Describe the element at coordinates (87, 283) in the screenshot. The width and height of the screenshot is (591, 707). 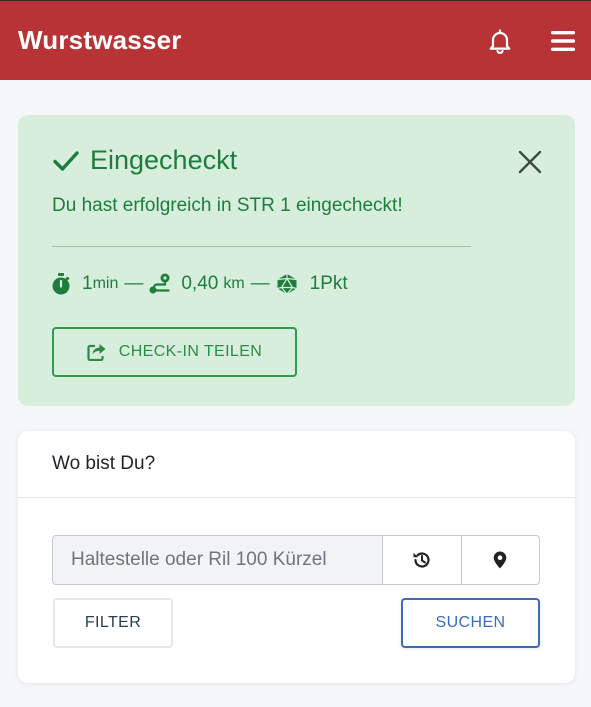
I see `duration-value: 1` at that location.